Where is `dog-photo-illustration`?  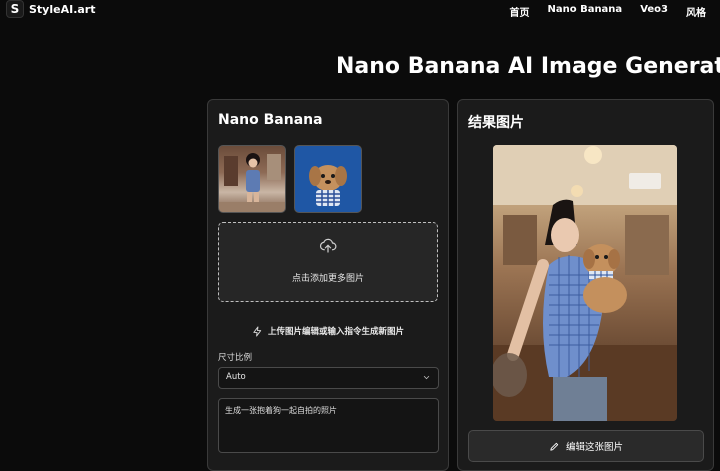
dog-photo-illustration is located at coordinates (328, 185).